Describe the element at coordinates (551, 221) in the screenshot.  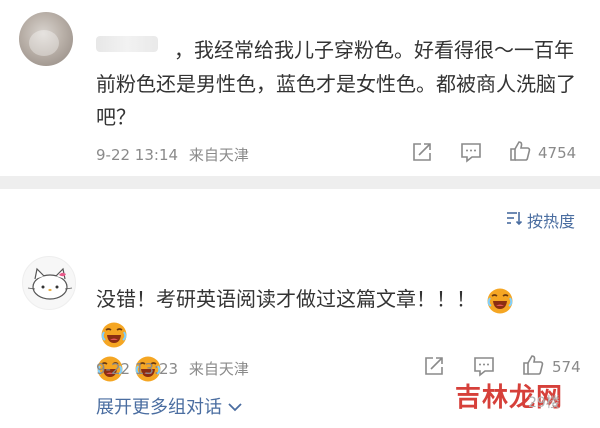
I see `sort-label: 按热度` at that location.